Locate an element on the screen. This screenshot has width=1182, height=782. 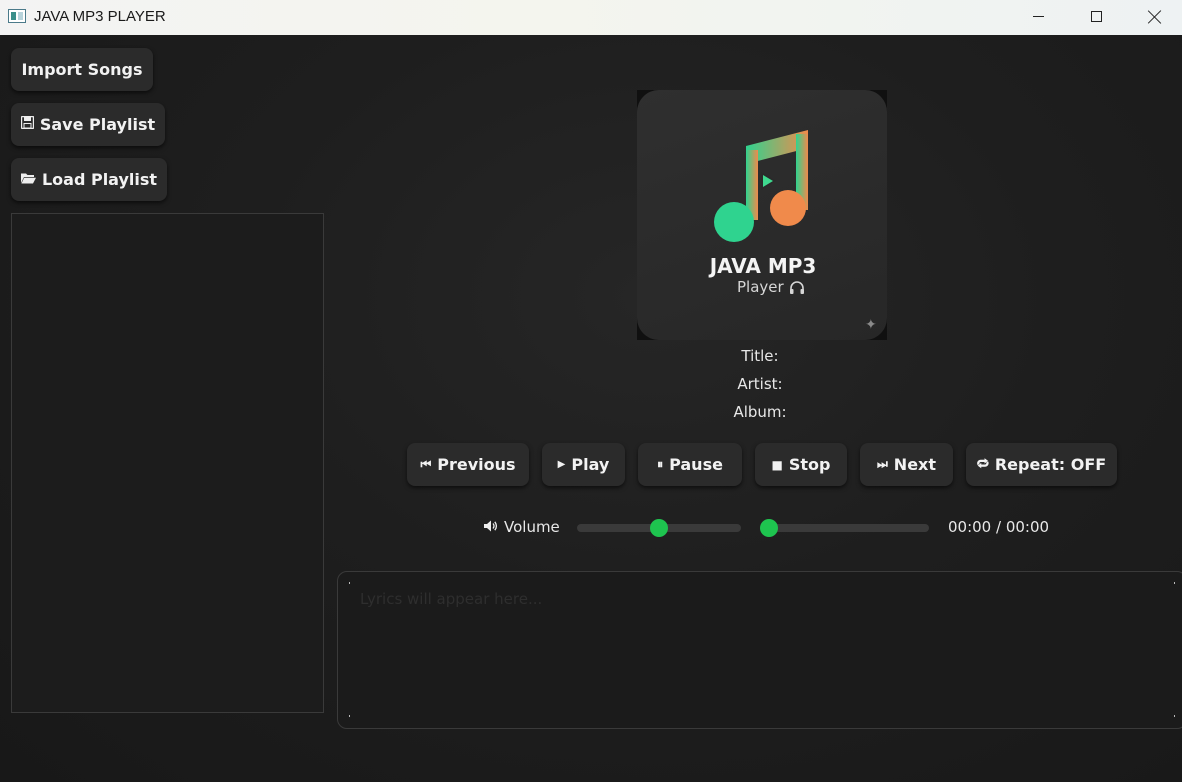
play-label: Play is located at coordinates (590, 464).